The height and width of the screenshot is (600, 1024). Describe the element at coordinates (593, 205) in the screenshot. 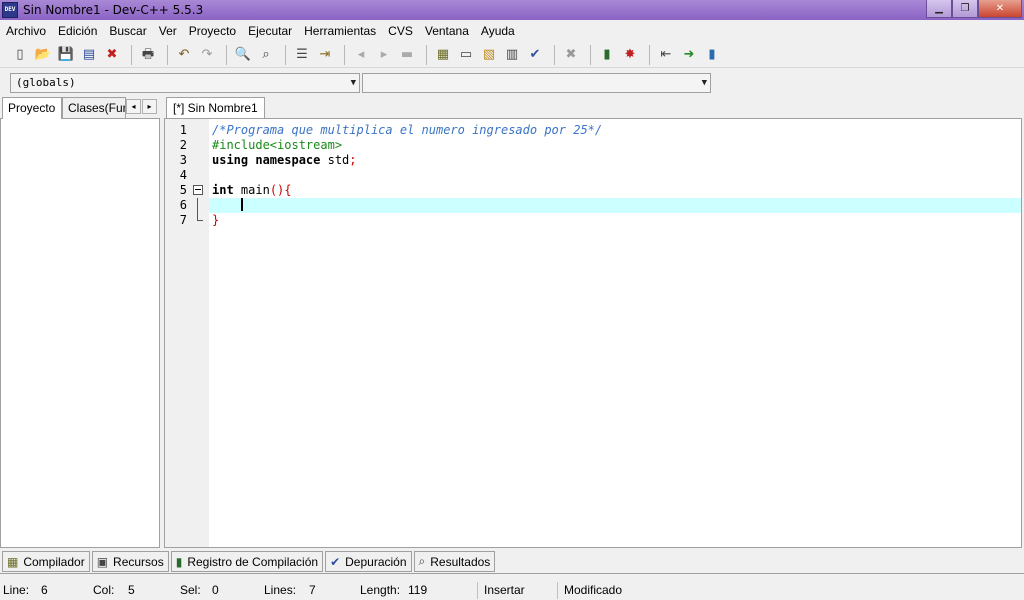

I see `code-line: 6` at that location.